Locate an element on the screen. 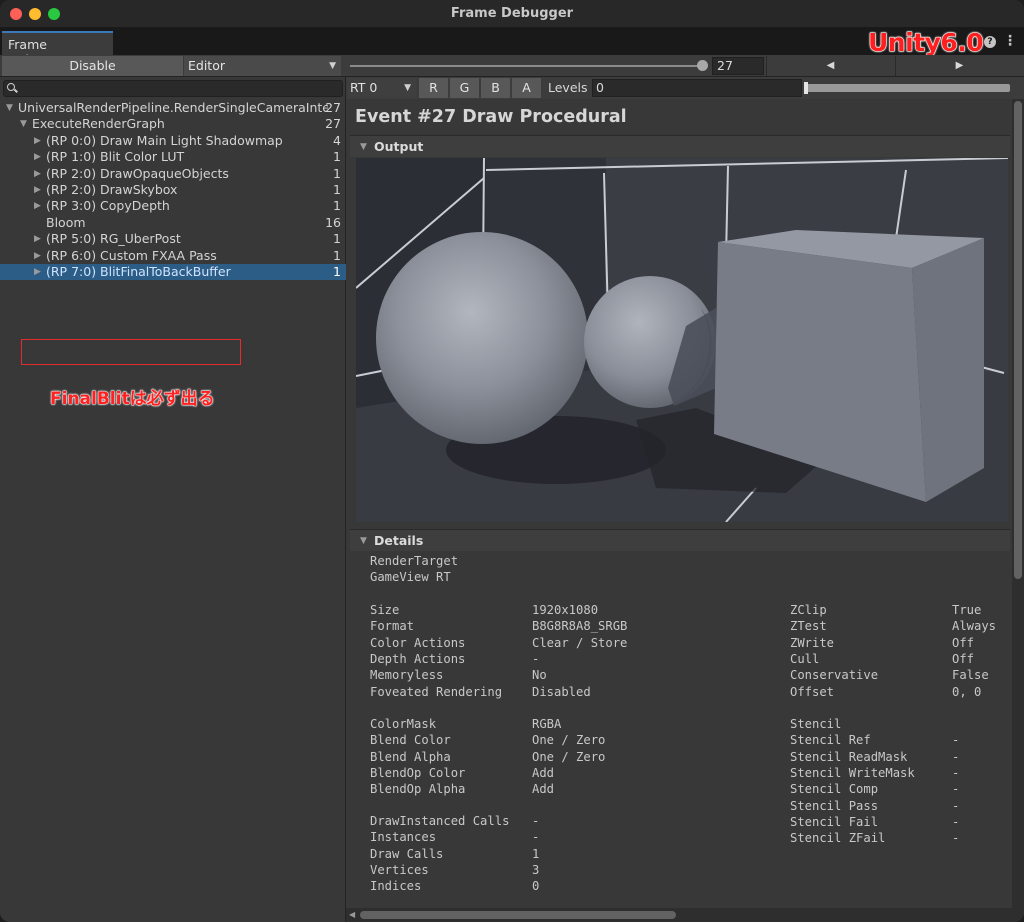  more-icon: ⋮ is located at coordinates (1010, 41).